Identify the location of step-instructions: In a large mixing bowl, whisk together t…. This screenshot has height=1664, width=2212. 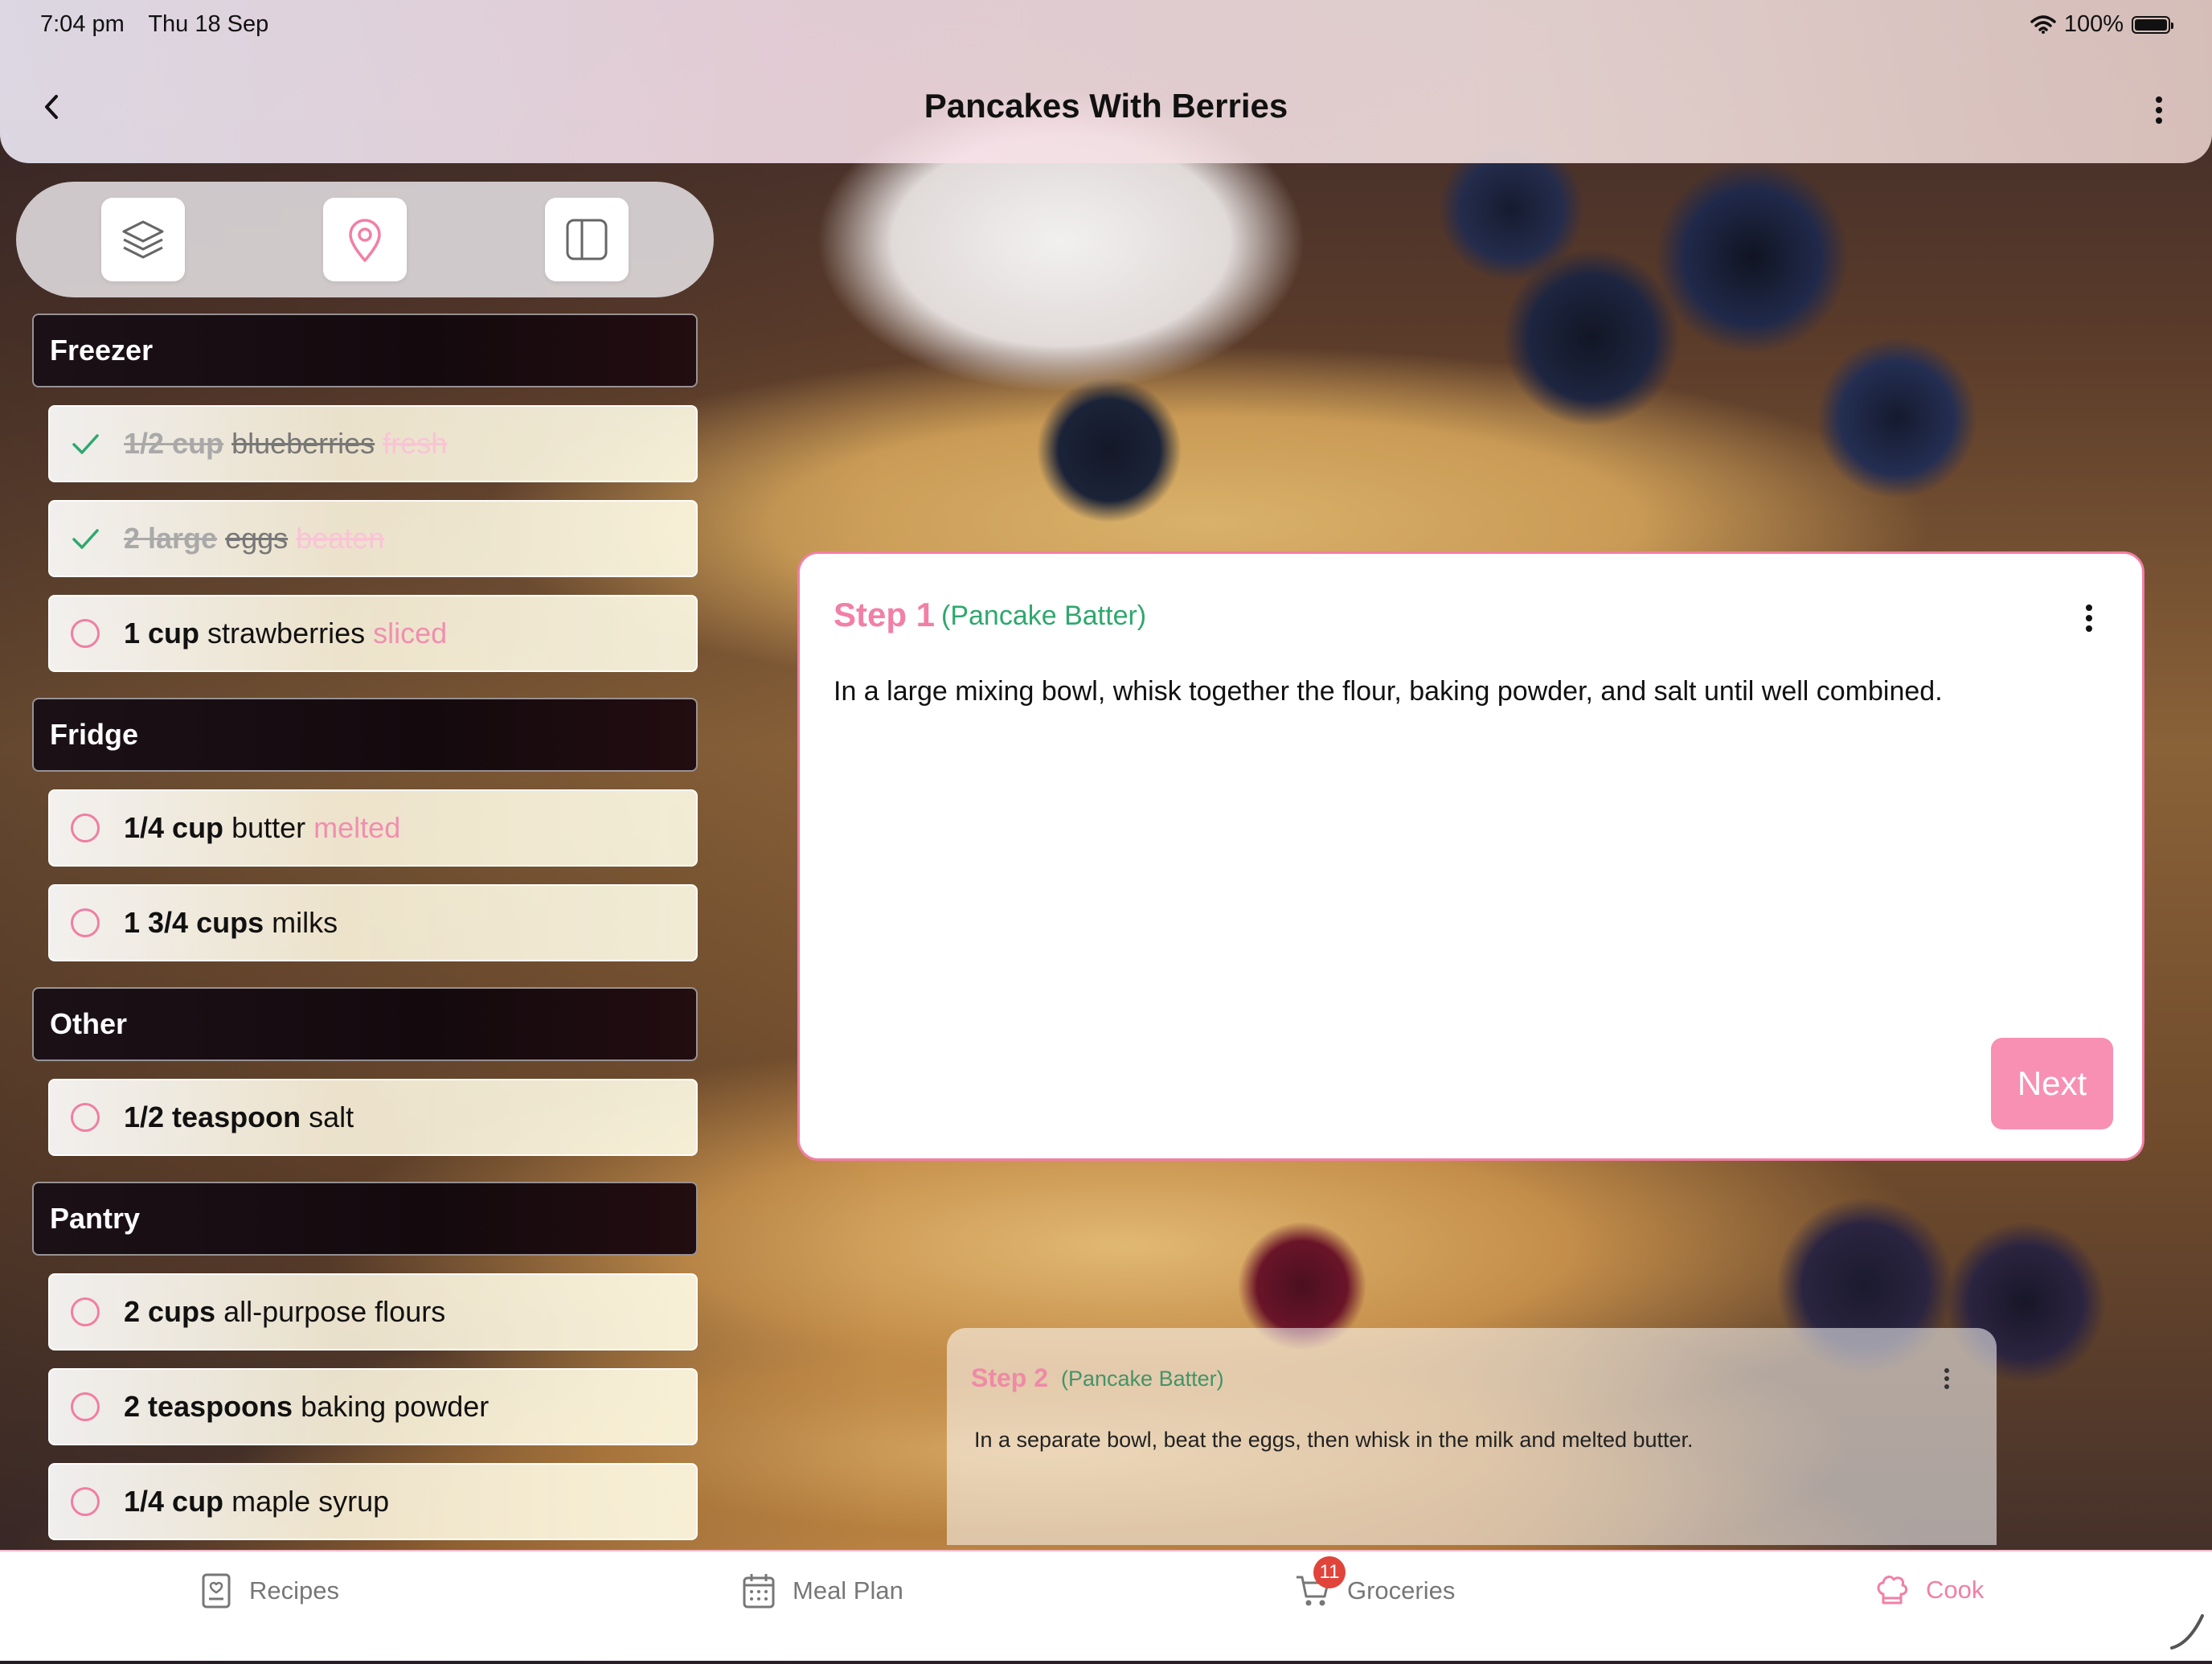
(1388, 691).